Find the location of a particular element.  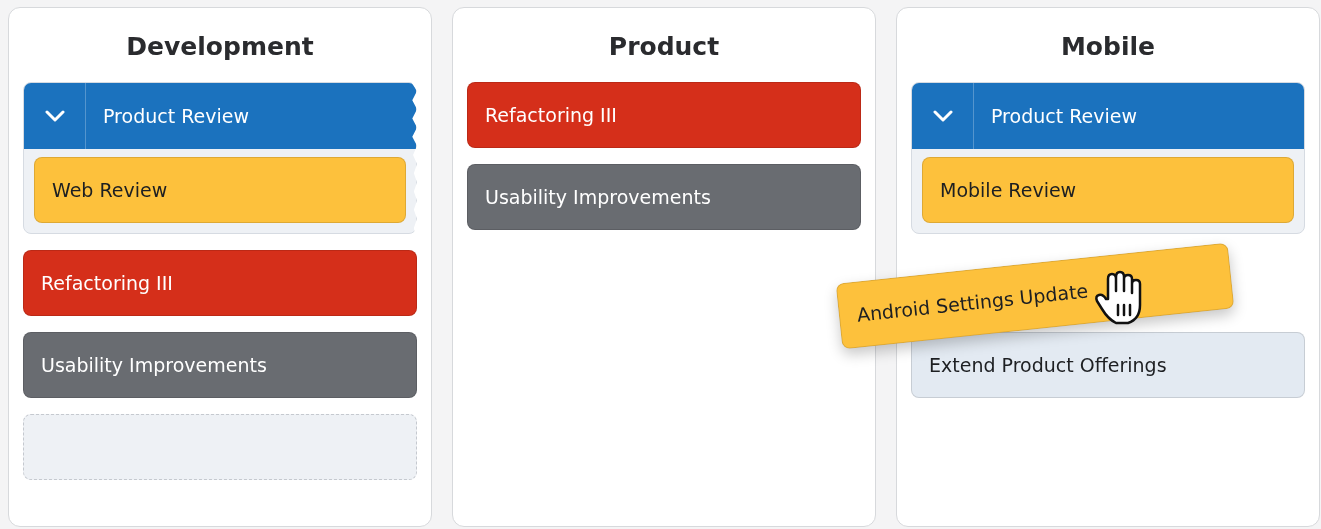

hand-cursor-icon is located at coordinates (1119, 298).